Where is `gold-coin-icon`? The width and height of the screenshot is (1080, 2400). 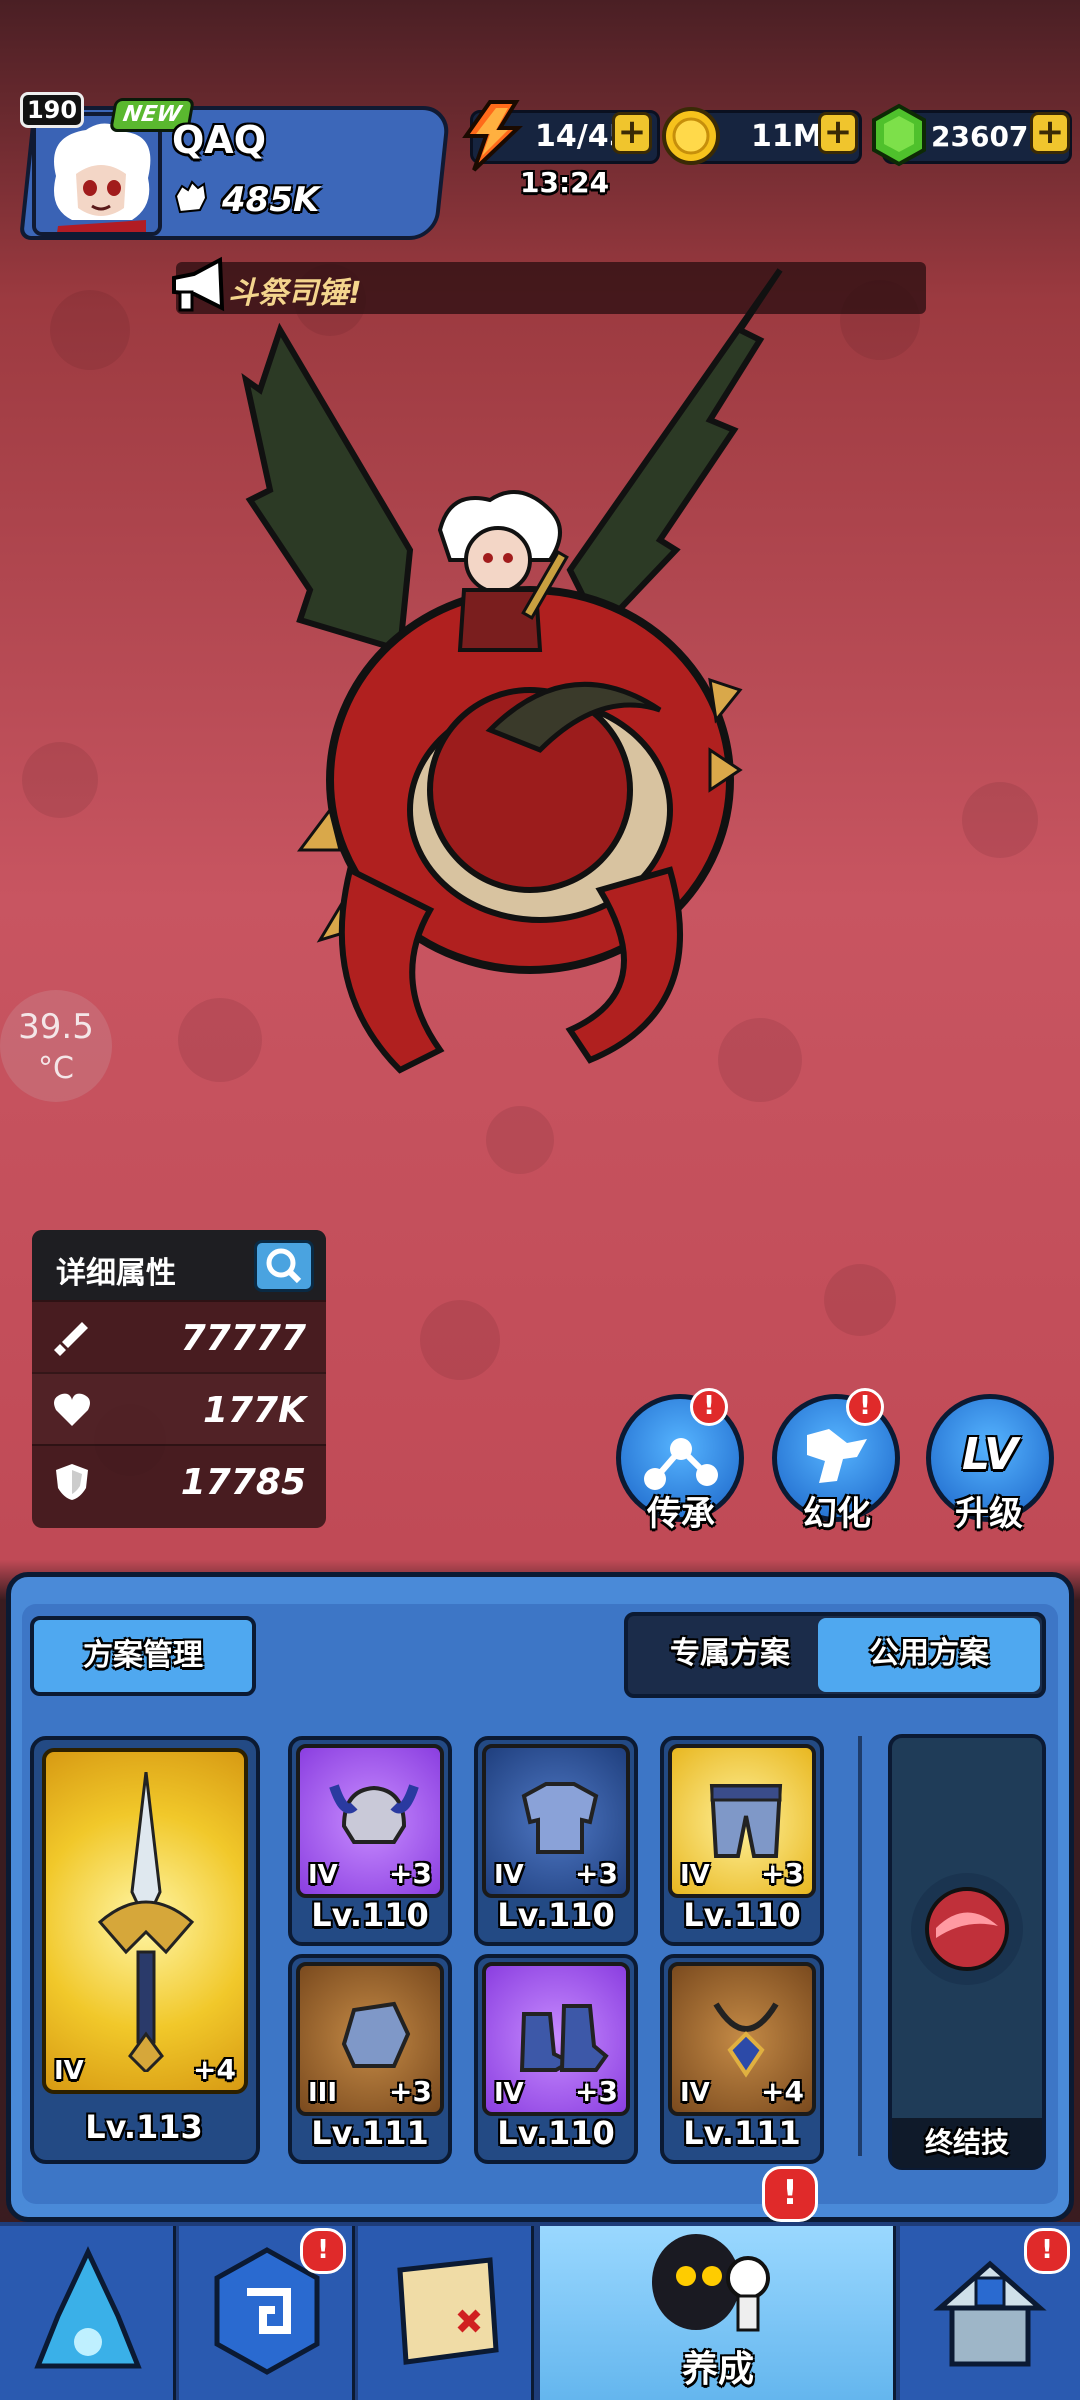
gold-coin-icon is located at coordinates (691, 136).